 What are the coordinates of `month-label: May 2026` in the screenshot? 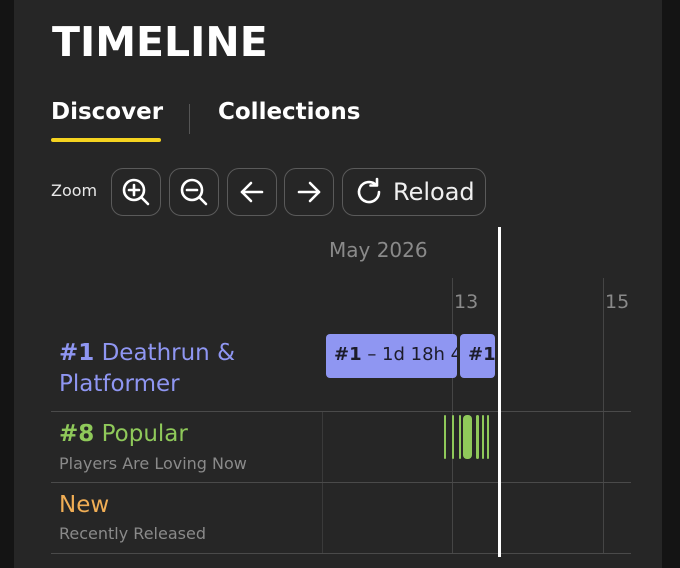 It's located at (378, 250).